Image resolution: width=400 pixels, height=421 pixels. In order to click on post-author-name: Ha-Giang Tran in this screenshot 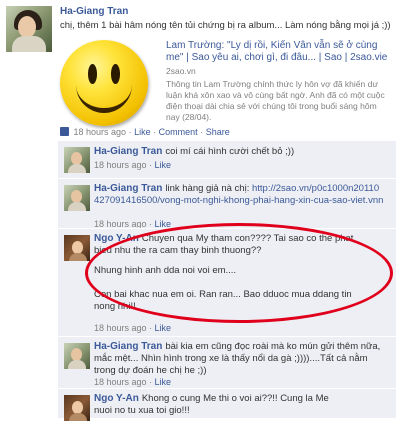, I will do `click(94, 11)`.